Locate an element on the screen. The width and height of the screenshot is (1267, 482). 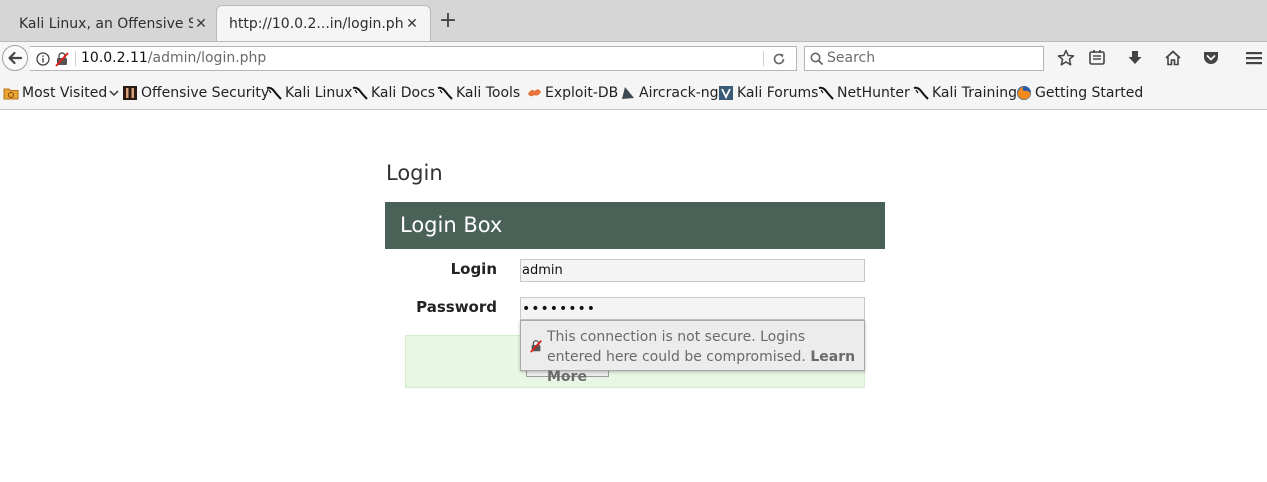
search-bar is located at coordinates (924, 58).